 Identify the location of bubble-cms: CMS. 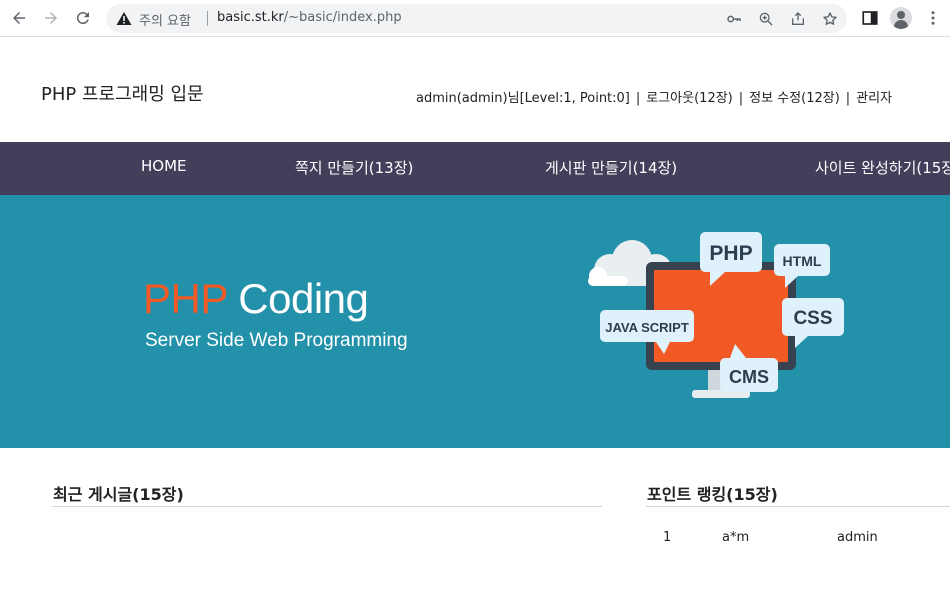
(749, 377).